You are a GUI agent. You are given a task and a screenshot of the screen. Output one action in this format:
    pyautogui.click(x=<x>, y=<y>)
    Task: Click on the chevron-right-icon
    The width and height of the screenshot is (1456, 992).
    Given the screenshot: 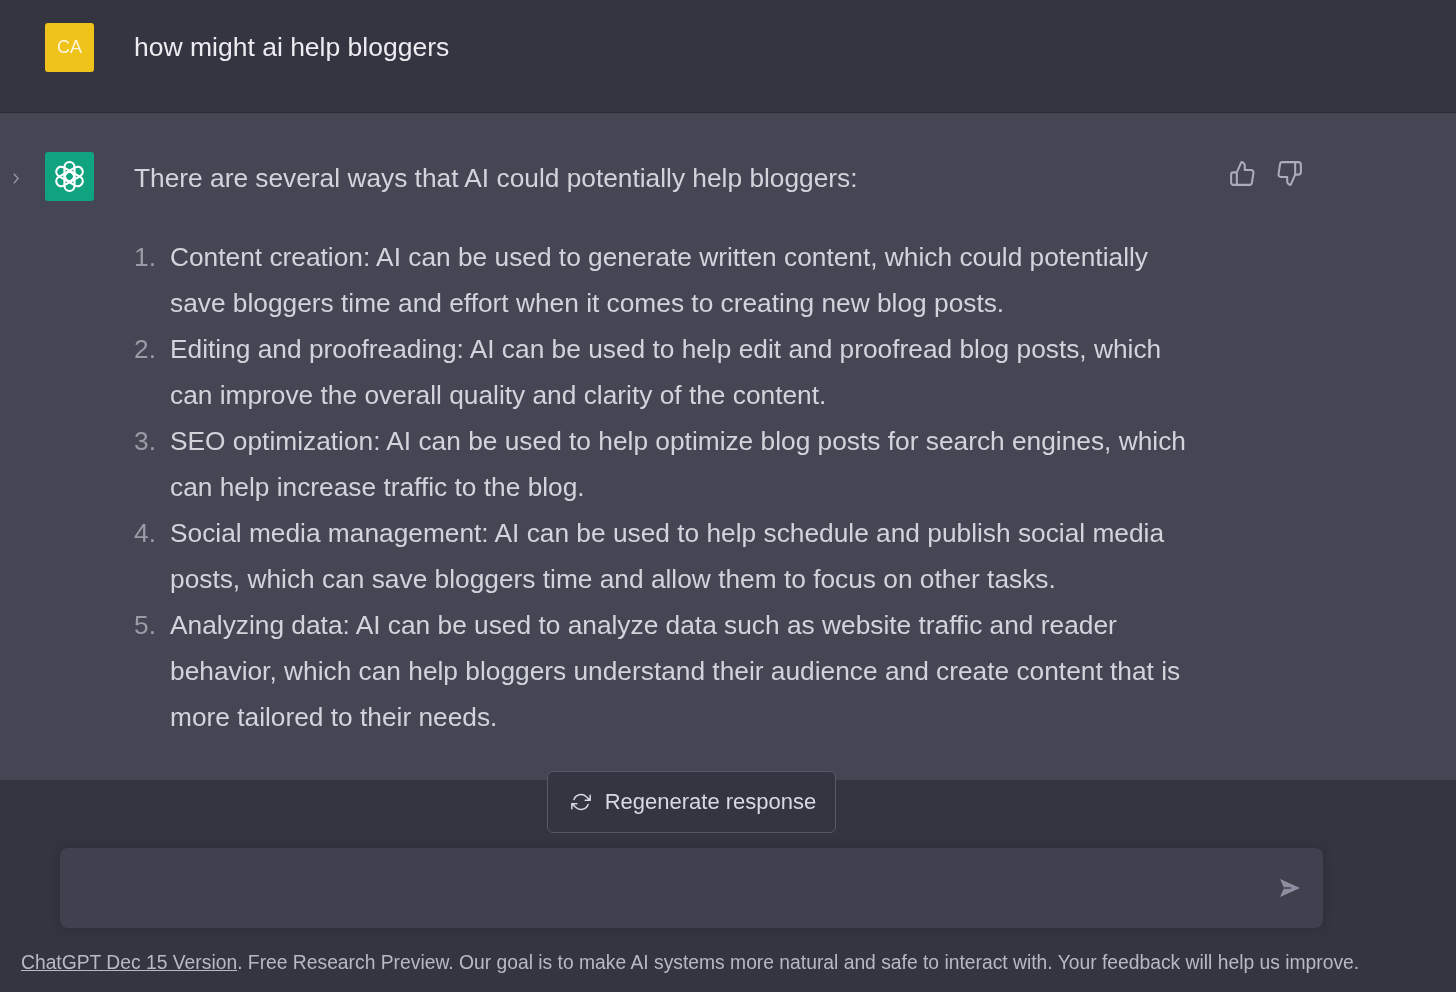 What is the action you would take?
    pyautogui.click(x=16, y=178)
    